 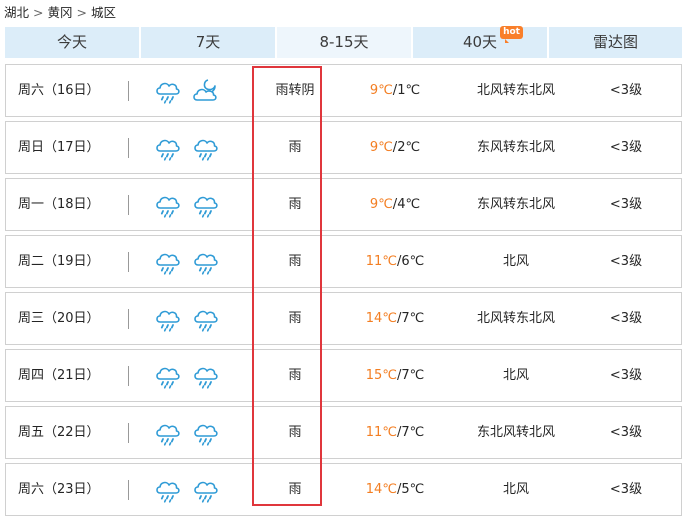 I want to click on forecast-row: 周六（16日） 雨转阴 9℃/1℃ 北风转东北风 <3级, so click(x=343, y=90).